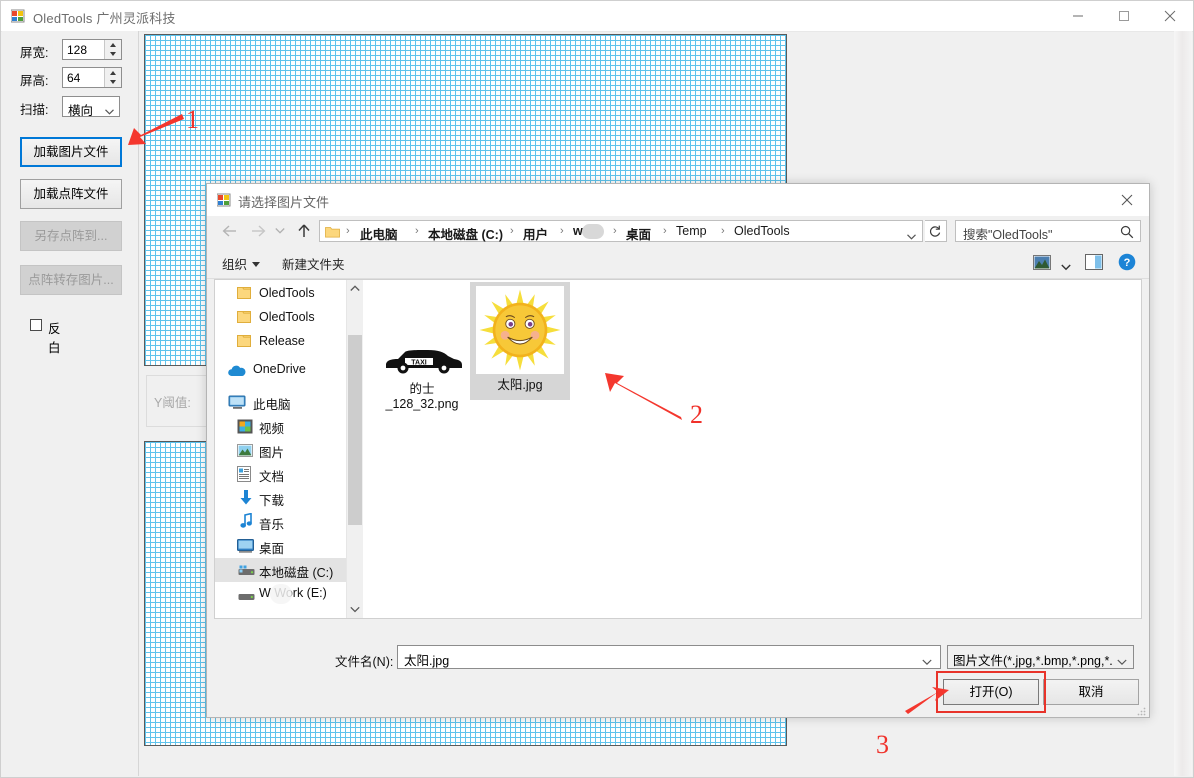  Describe the element at coordinates (246, 499) in the screenshot. I see `downloads-icon` at that location.